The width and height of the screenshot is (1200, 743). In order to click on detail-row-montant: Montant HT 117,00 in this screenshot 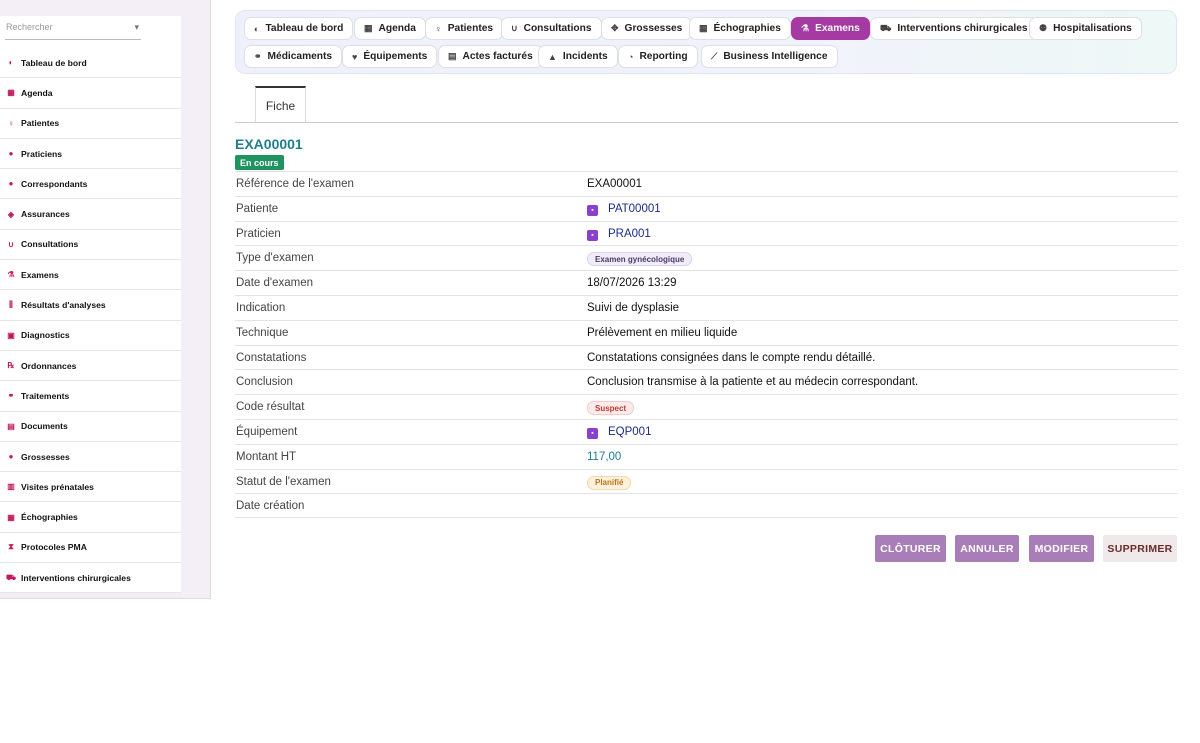, I will do `click(706, 456)`.